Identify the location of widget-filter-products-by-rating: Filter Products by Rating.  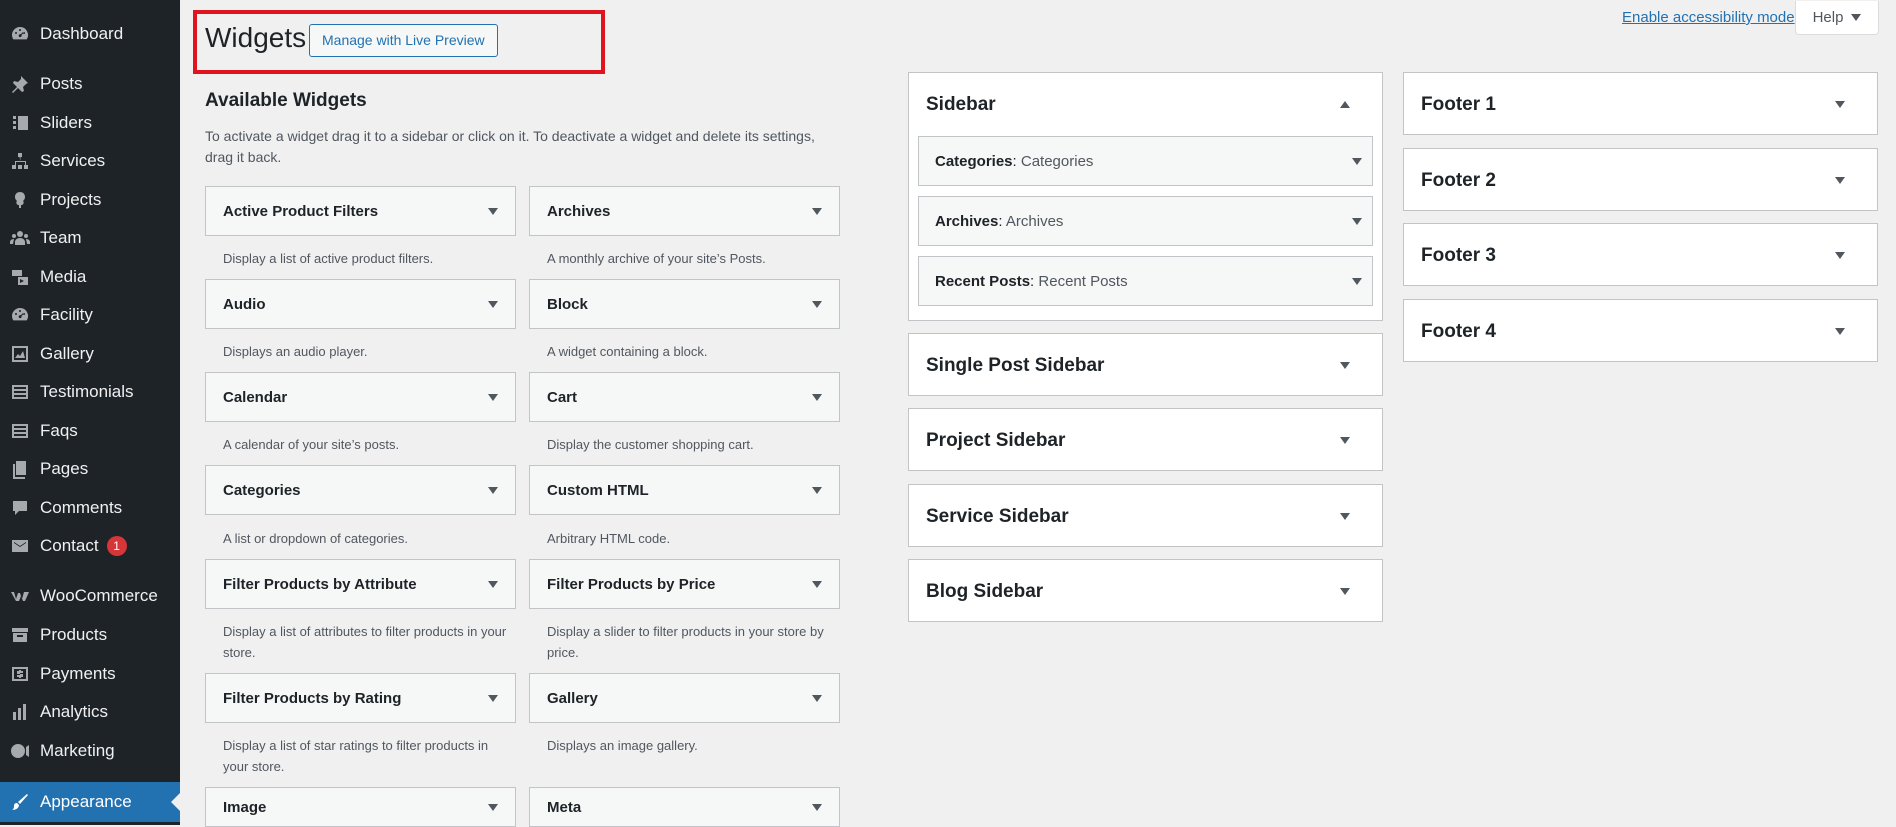
(360, 698).